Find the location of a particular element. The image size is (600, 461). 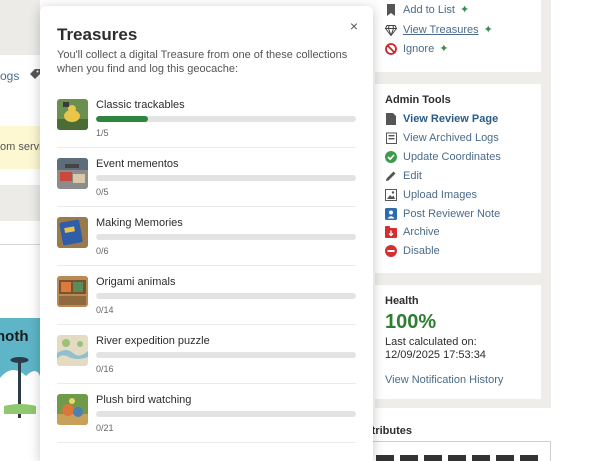

image-icon is located at coordinates (391, 195).